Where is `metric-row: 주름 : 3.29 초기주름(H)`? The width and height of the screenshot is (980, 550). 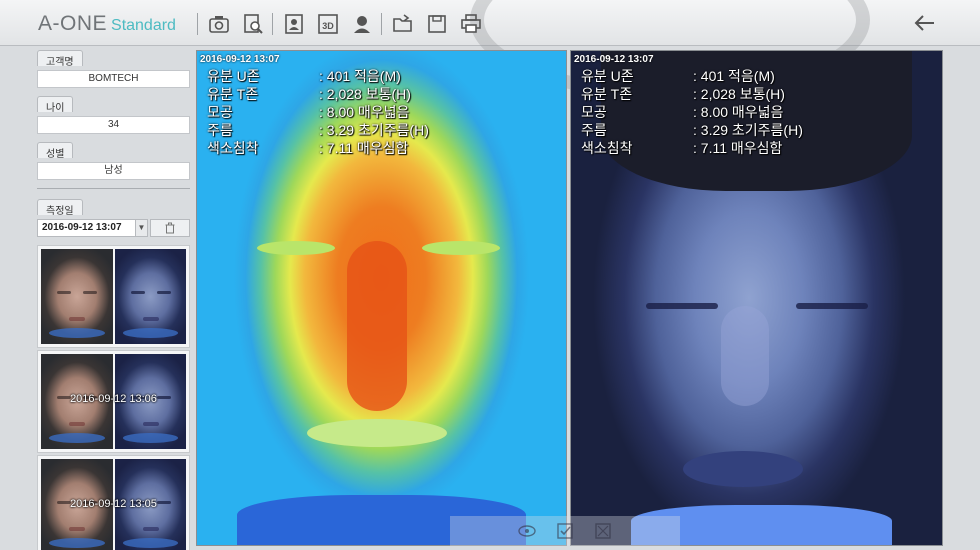 metric-row: 주름 : 3.29 초기주름(H) is located at coordinates (318, 130).